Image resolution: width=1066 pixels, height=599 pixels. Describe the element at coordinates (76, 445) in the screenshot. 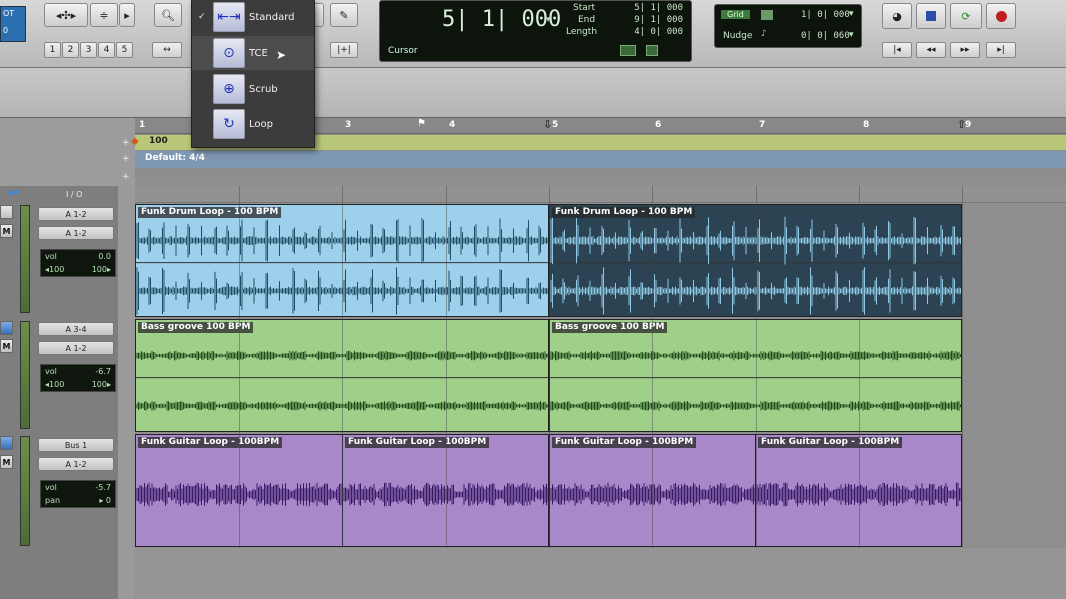

I see `input-selector: Bus 1` at that location.